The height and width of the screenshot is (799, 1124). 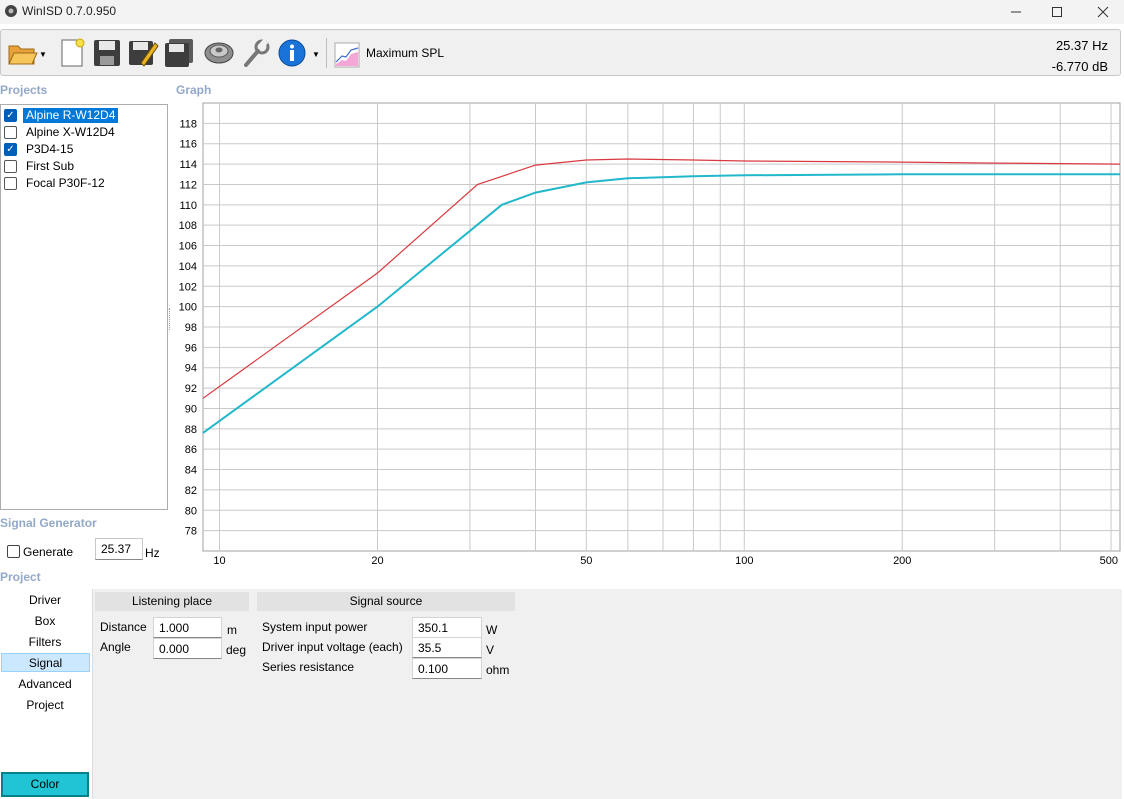 I want to click on project-item: Focal P30F-12, so click(x=55, y=183).